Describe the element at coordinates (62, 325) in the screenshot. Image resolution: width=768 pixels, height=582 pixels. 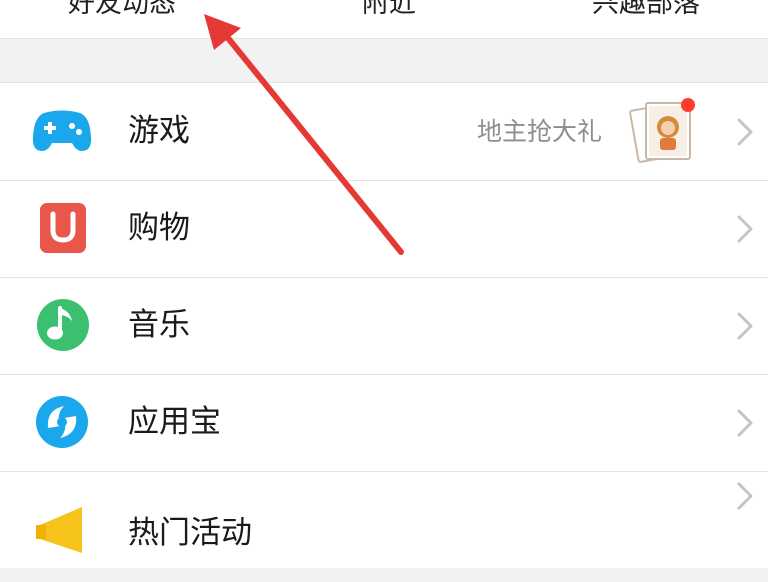
I see `music-note-icon` at that location.